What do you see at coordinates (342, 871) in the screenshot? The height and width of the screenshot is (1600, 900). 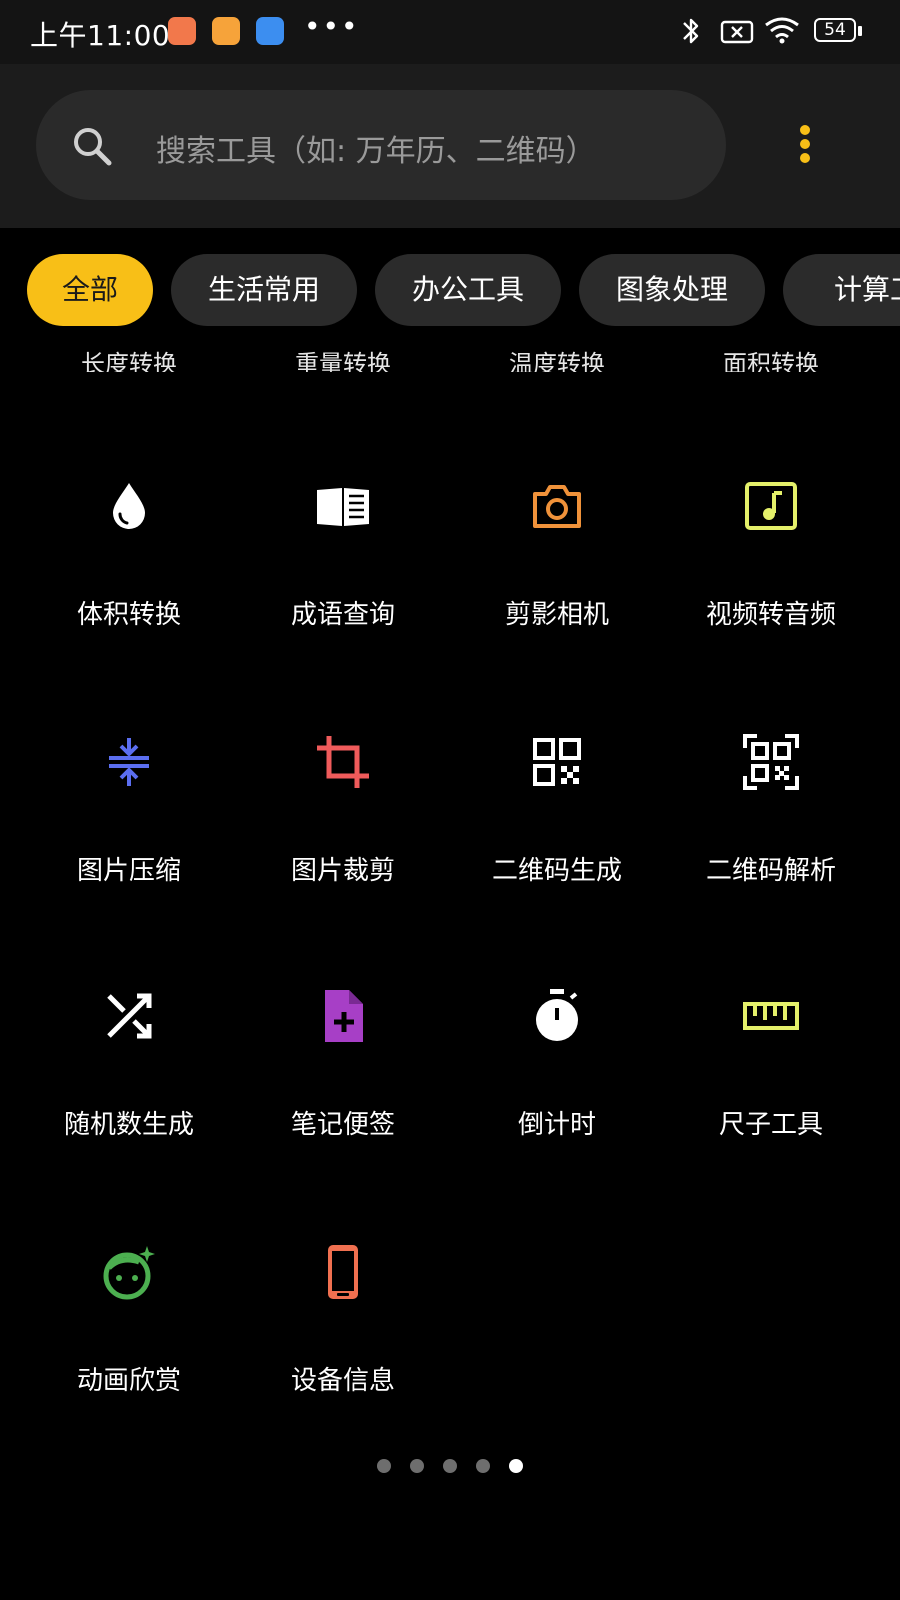 I see `tool-label: 图片裁剪` at bounding box center [342, 871].